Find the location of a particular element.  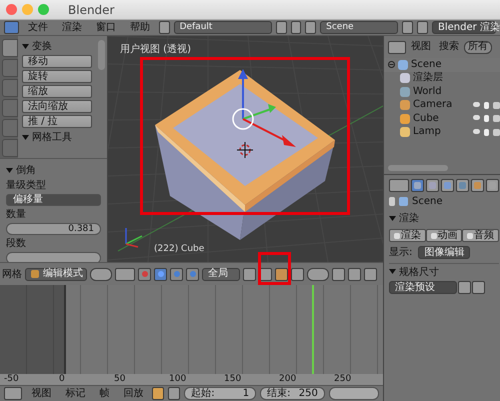

current-frame-field is located at coordinates (354, 393).